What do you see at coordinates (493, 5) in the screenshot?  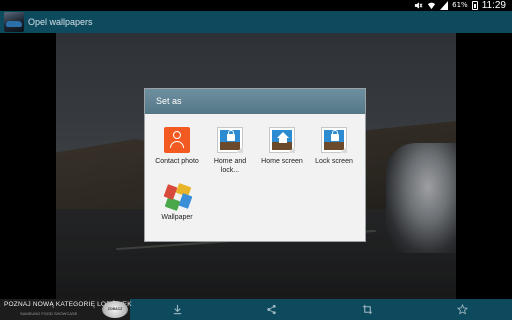 I see `clock: 11:29` at bounding box center [493, 5].